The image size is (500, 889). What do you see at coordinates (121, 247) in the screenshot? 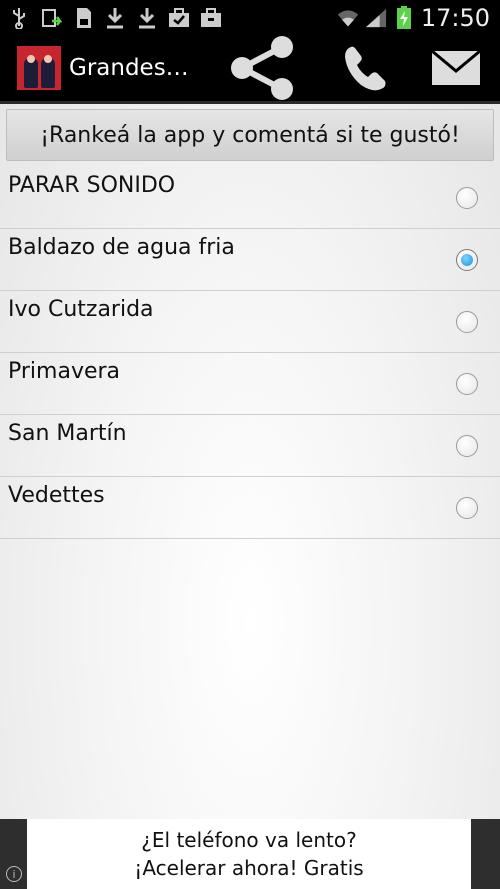
I see `list-item-label: Baldazo de agua fria` at bounding box center [121, 247].